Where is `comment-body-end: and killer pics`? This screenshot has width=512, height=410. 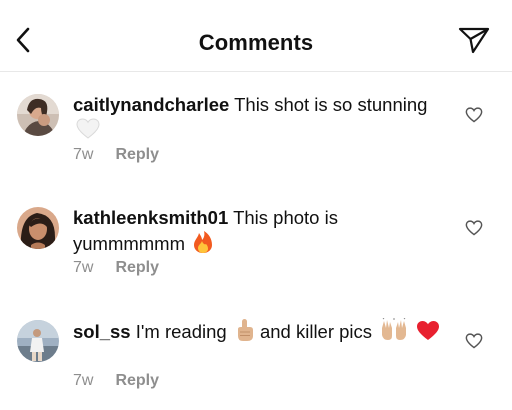
comment-body-end: and killer pics is located at coordinates (316, 331).